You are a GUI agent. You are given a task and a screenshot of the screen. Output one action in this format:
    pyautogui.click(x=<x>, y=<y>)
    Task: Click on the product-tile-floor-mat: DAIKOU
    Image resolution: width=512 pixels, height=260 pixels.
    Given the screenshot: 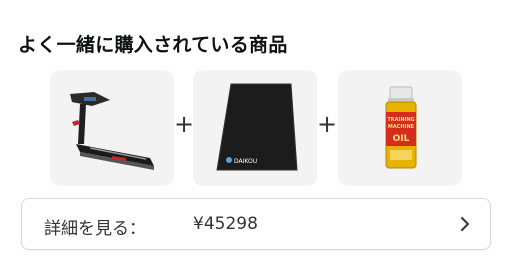 What is the action you would take?
    pyautogui.click(x=255, y=128)
    